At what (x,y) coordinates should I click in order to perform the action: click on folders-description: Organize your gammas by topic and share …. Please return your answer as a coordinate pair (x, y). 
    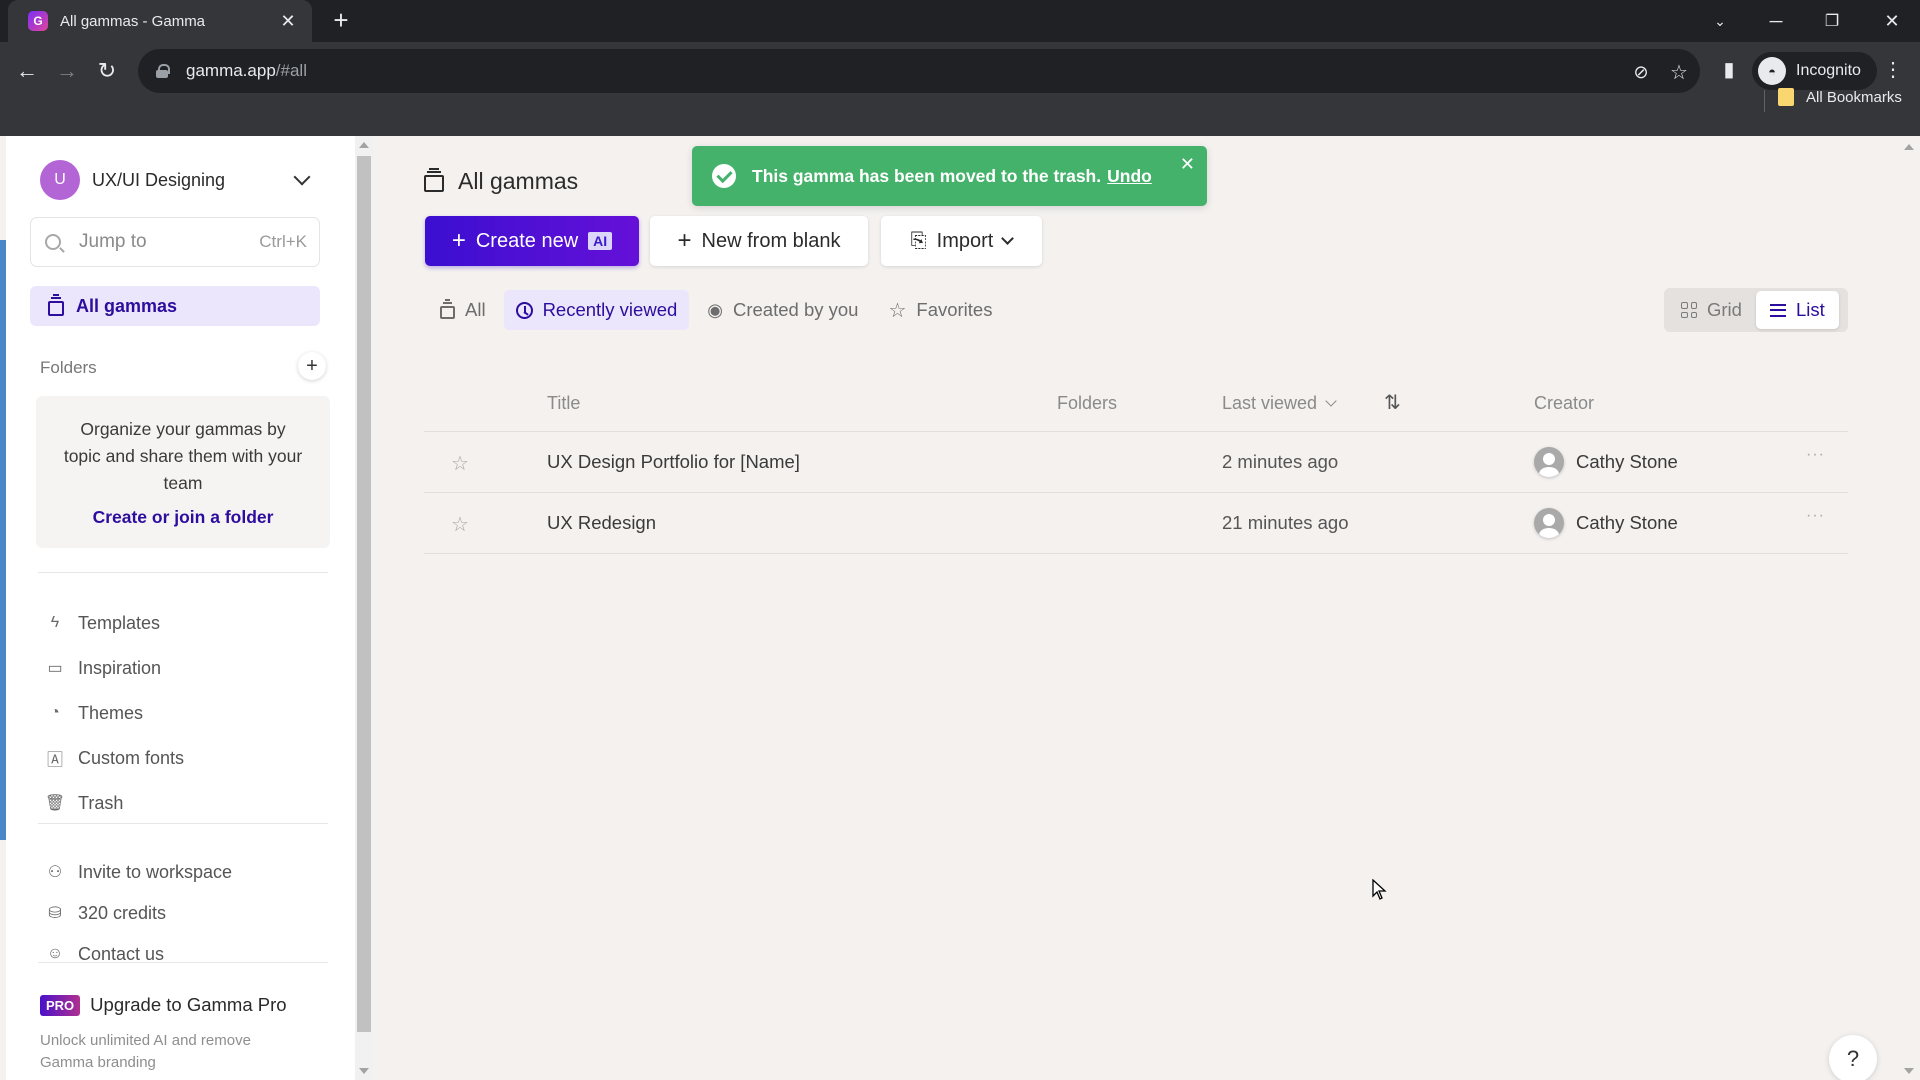
    Looking at the image, I should click on (183, 456).